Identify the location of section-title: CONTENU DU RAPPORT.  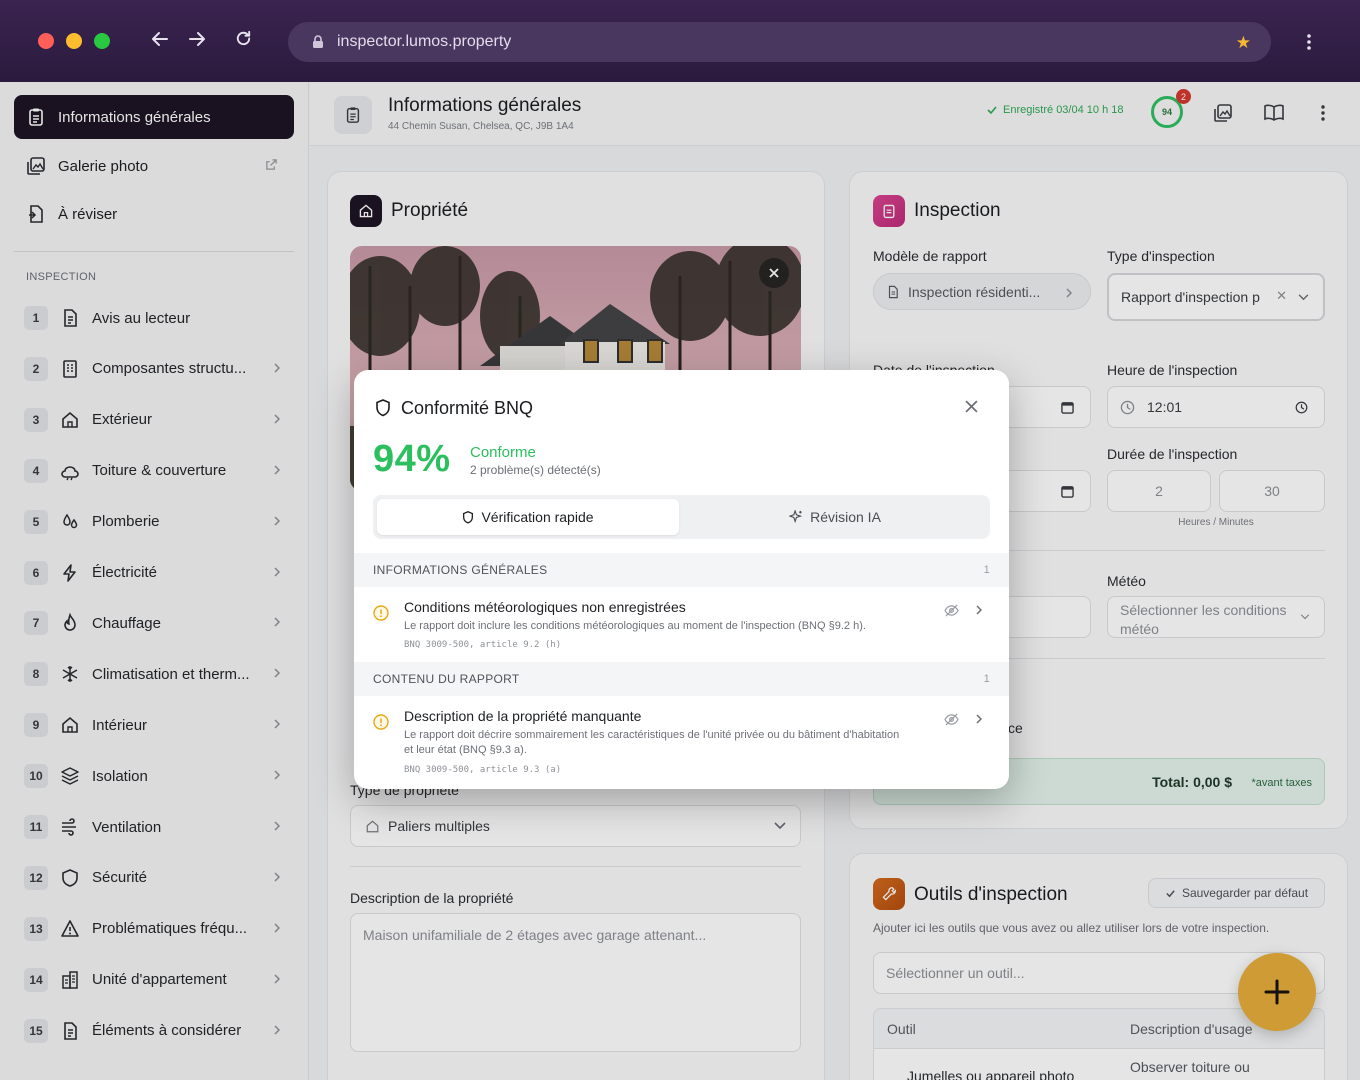
(446, 679).